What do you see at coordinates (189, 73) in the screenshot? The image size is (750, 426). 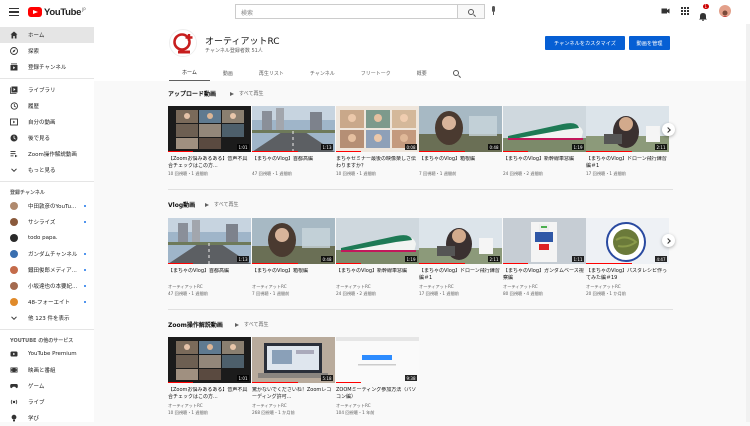 I see `tab-home: ホーム` at bounding box center [189, 73].